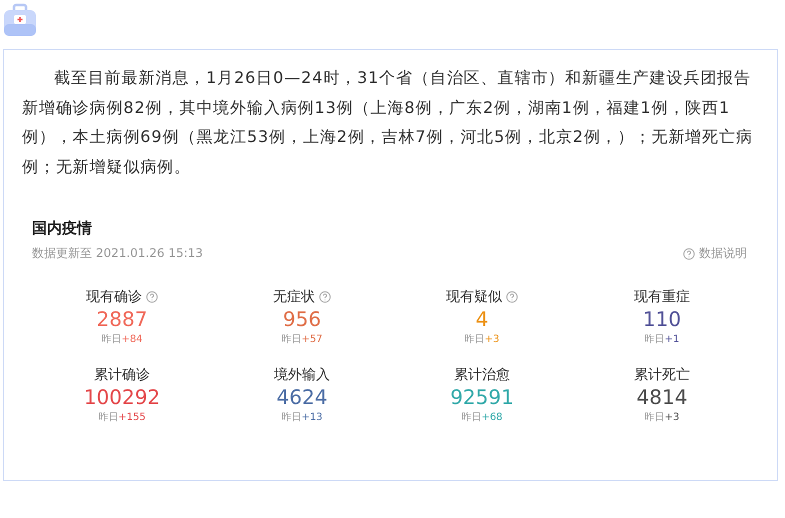  Describe the element at coordinates (492, 417) in the screenshot. I see `daily-change: +68` at that location.